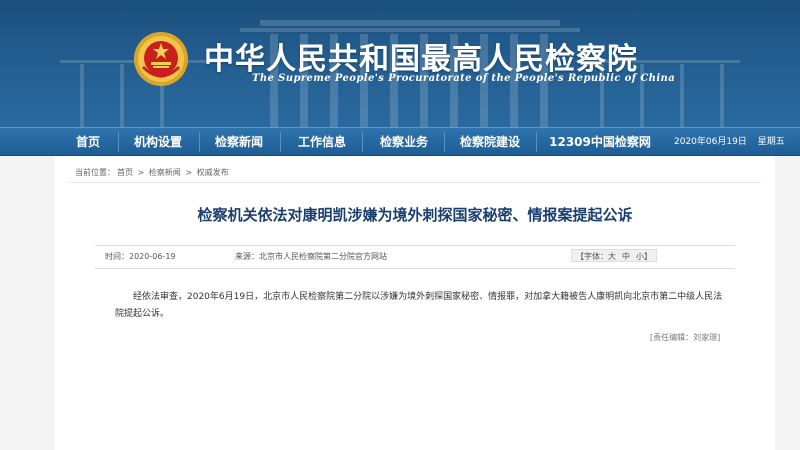 This screenshot has width=800, height=450. Describe the element at coordinates (152, 256) in the screenshot. I see `time-value: 2020-06-19` at that location.